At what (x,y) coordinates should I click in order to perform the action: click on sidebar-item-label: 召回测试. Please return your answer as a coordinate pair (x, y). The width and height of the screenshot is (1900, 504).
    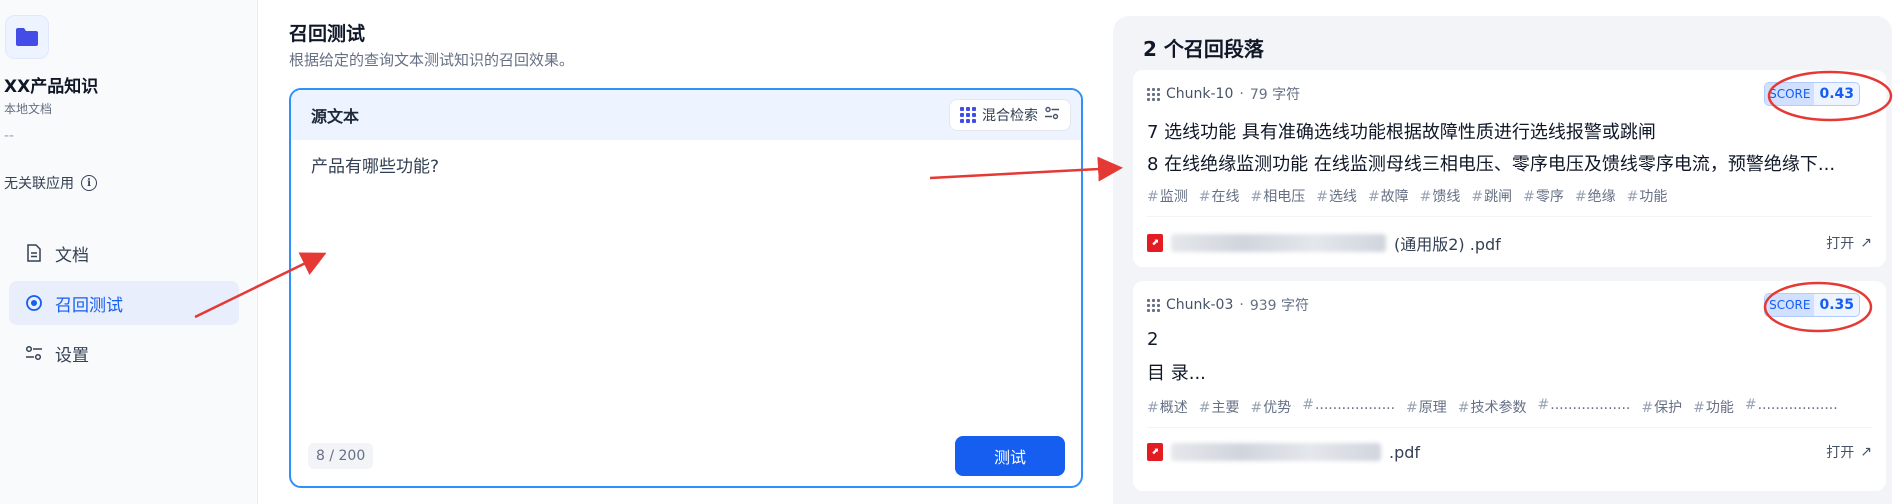
    Looking at the image, I should click on (89, 305).